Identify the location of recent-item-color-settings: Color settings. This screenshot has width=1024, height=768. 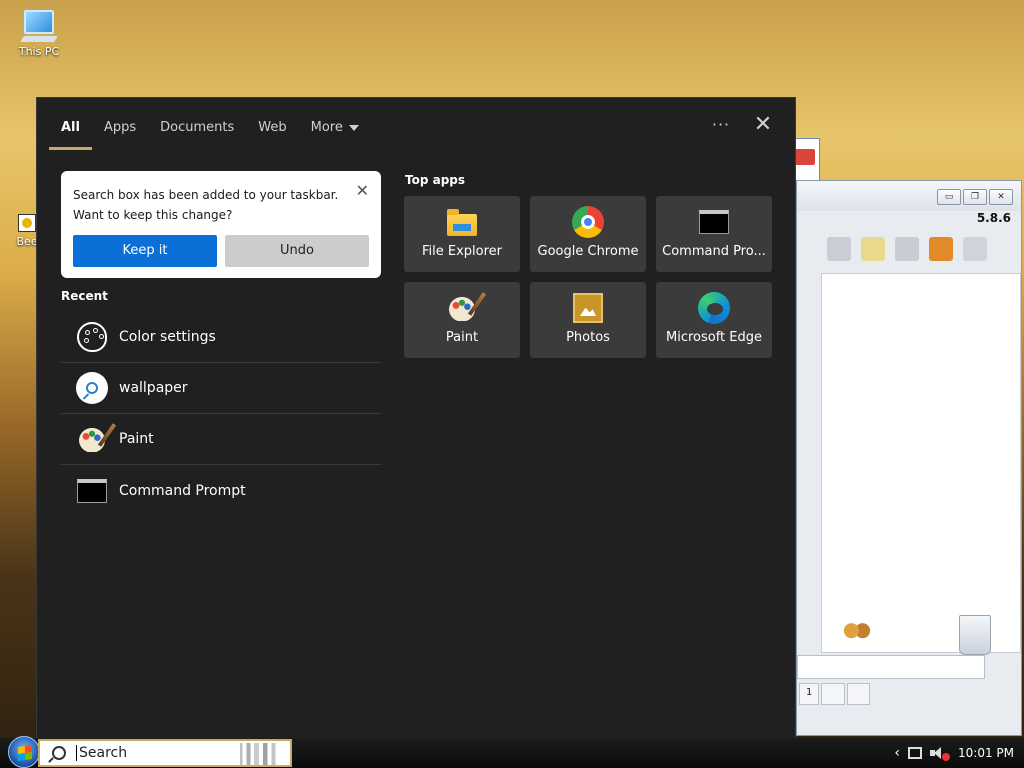
(221, 337).